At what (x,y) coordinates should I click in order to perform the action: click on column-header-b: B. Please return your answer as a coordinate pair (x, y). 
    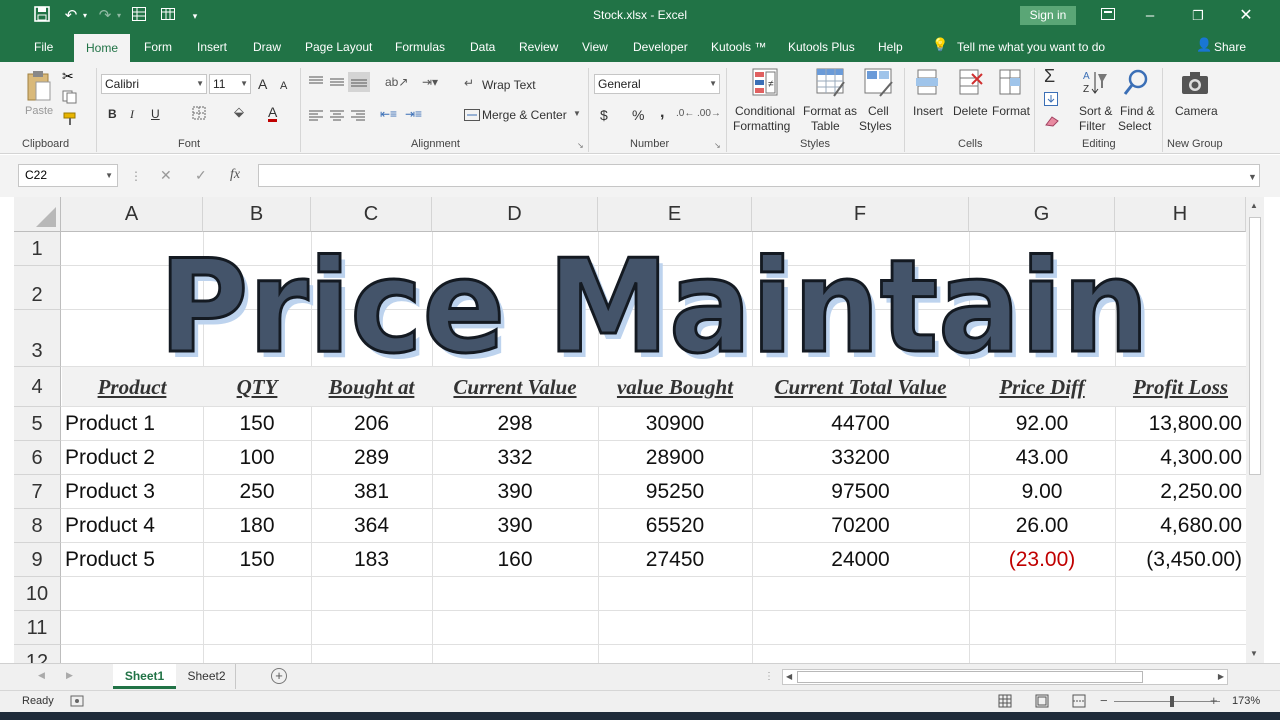
    Looking at the image, I should click on (257, 214).